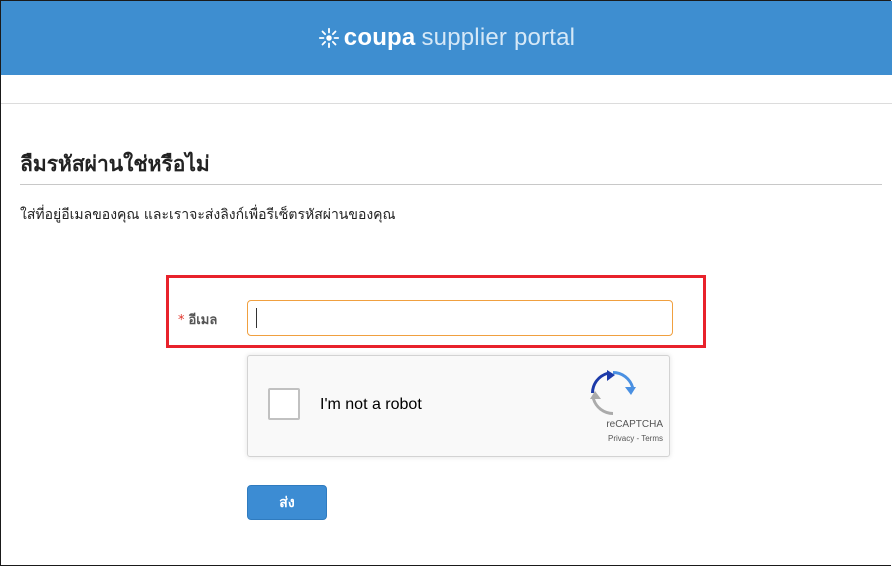 The image size is (892, 566). Describe the element at coordinates (287, 502) in the screenshot. I see `submit-button: ส่ง` at that location.